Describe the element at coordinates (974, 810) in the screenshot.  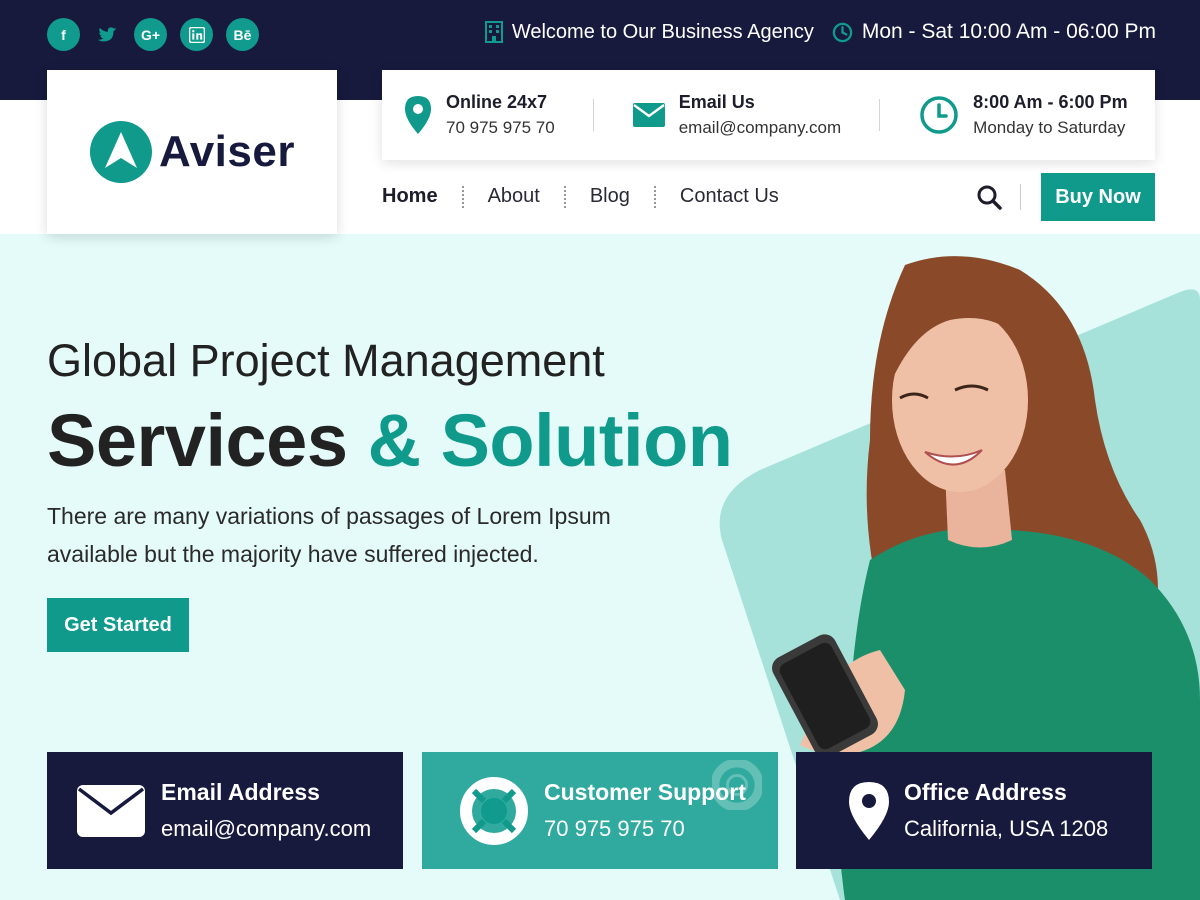
I see `feature-card-office: Office Address California, USA 1208` at that location.